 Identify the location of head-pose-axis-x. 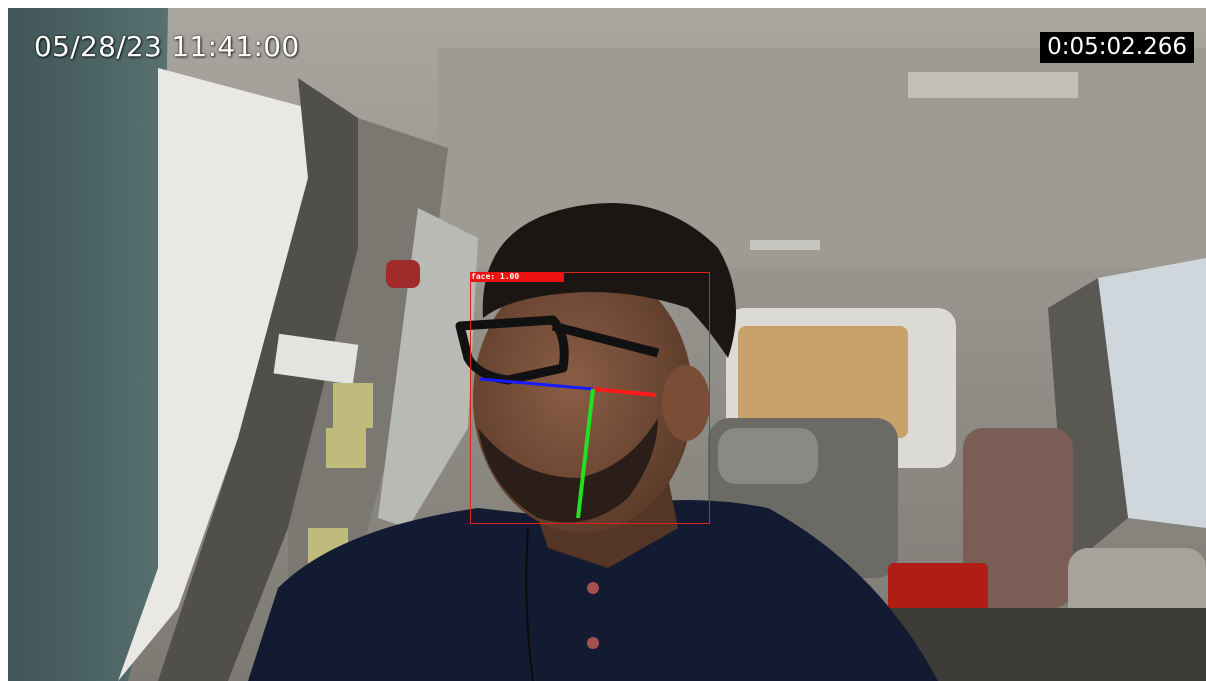
(624, 392).